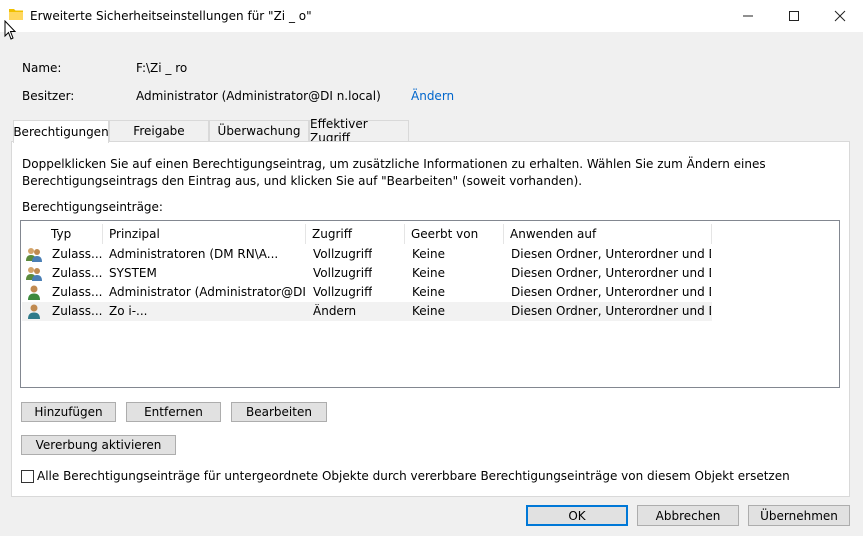 This screenshot has width=863, height=536. What do you see at coordinates (42, 68) in the screenshot?
I see `name-label: Name:` at bounding box center [42, 68].